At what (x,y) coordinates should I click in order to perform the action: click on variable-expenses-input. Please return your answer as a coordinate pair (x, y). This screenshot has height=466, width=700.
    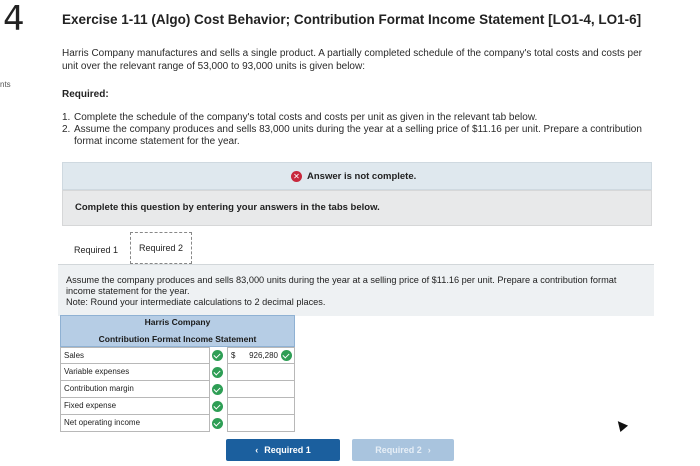
    Looking at the image, I should click on (261, 372).